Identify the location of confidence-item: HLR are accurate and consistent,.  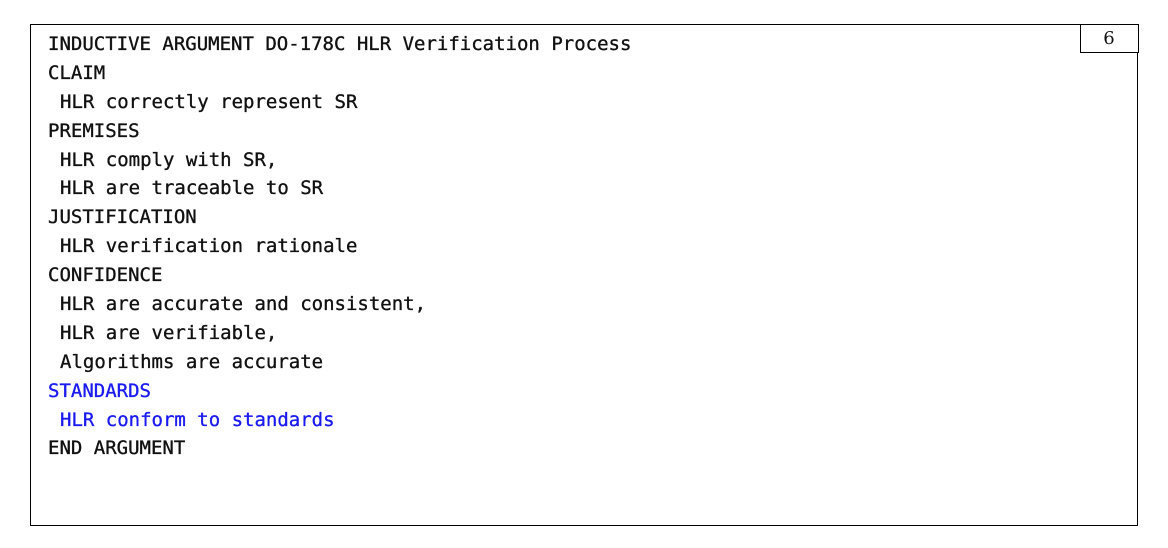
(243, 304).